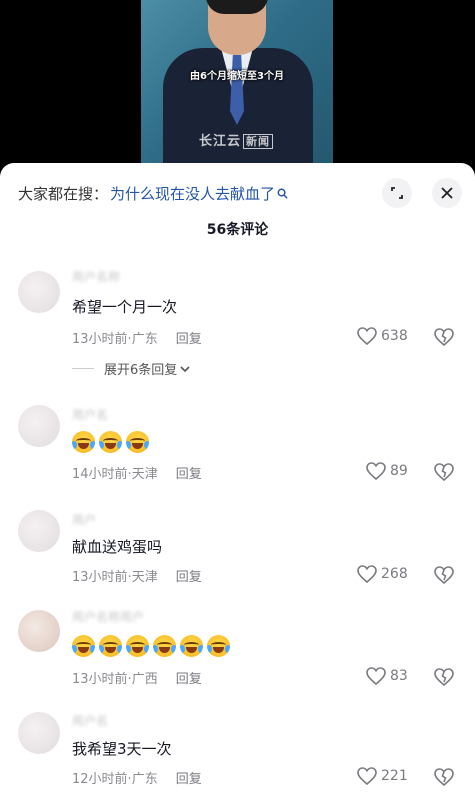 This screenshot has height=800, width=475. What do you see at coordinates (282, 193) in the screenshot?
I see `search-icon` at bounding box center [282, 193].